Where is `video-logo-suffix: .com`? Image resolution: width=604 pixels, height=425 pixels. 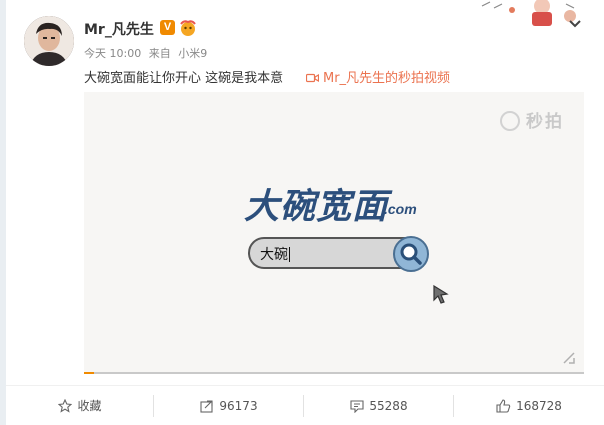 video-logo-suffix: .com is located at coordinates (400, 209).